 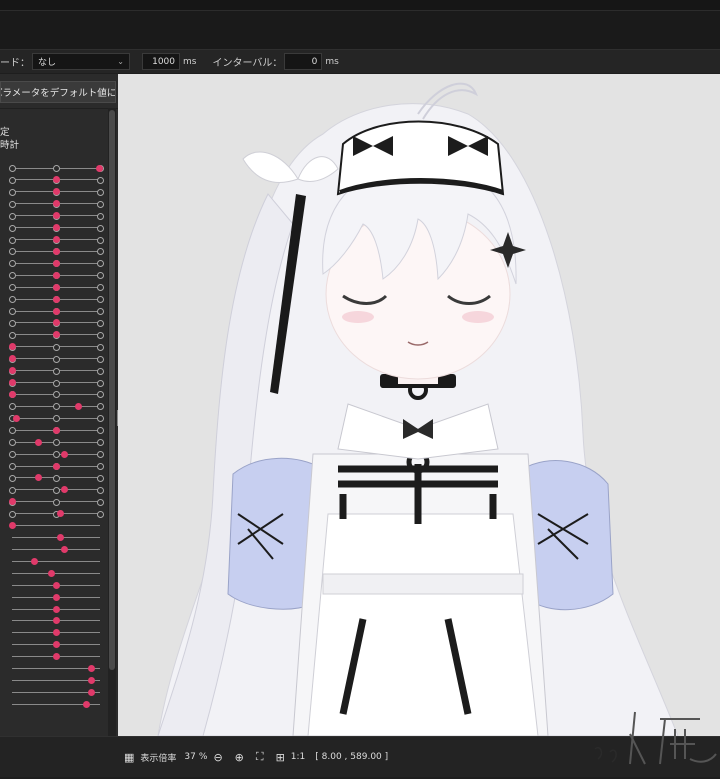 I want to click on reset-parameters-button: パラメータをデフォルト値に戻す, so click(x=58, y=92).